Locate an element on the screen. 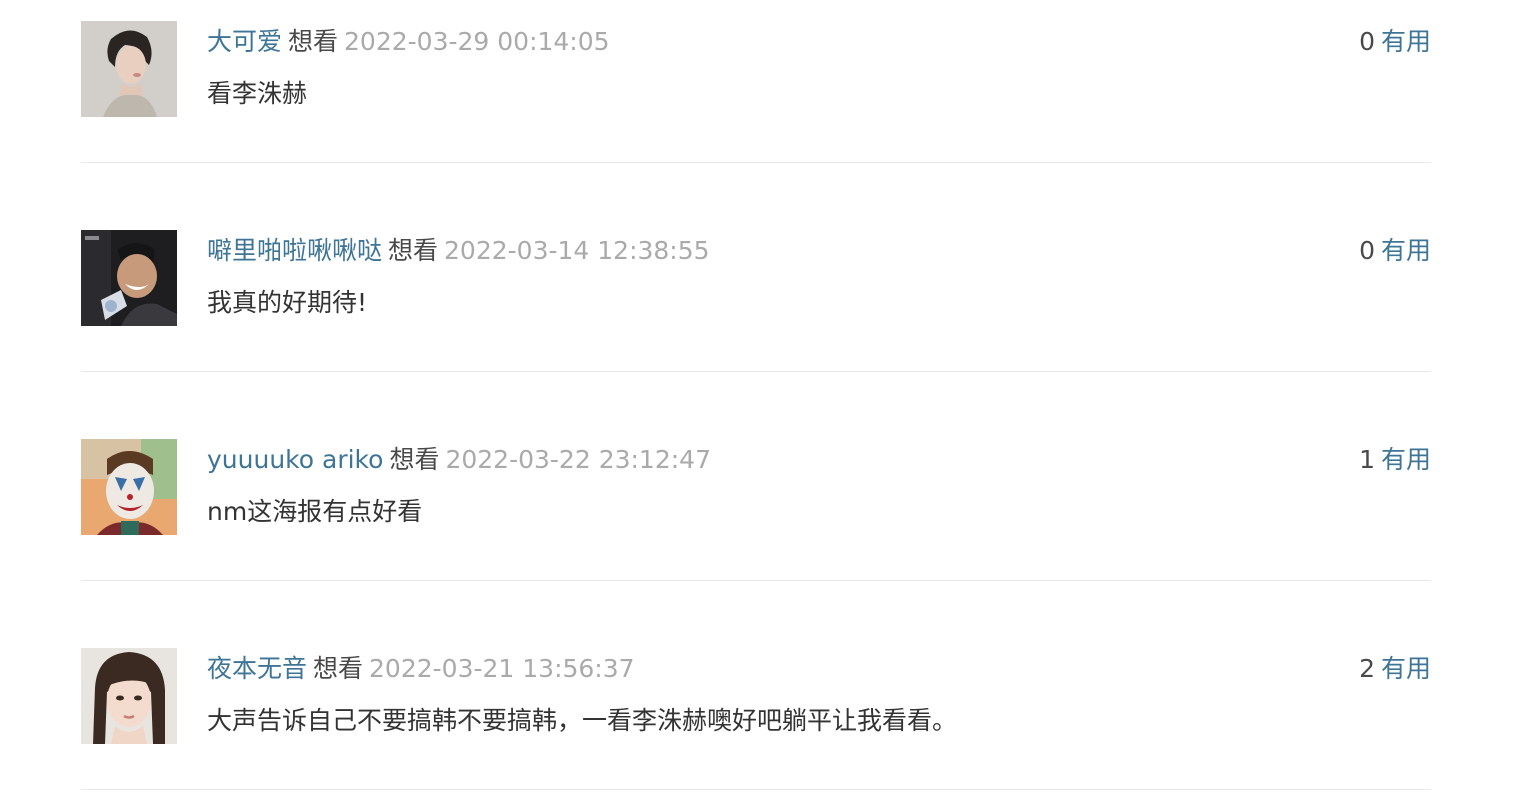 The width and height of the screenshot is (1519, 810). vote-area: 2 有用 is located at coordinates (1395, 669).